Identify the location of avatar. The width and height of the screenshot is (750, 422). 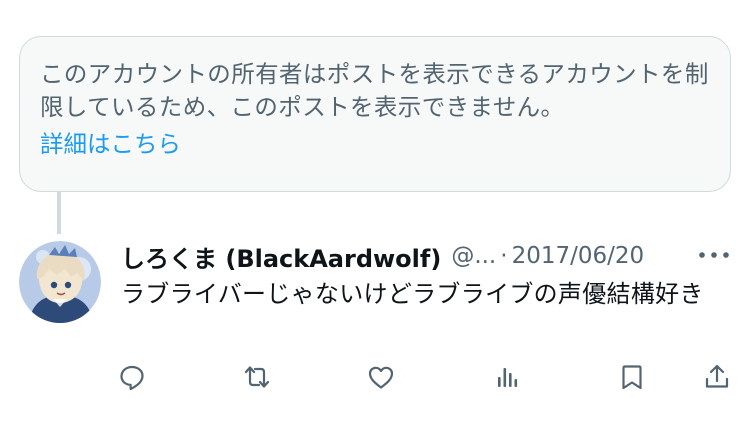
(60, 282).